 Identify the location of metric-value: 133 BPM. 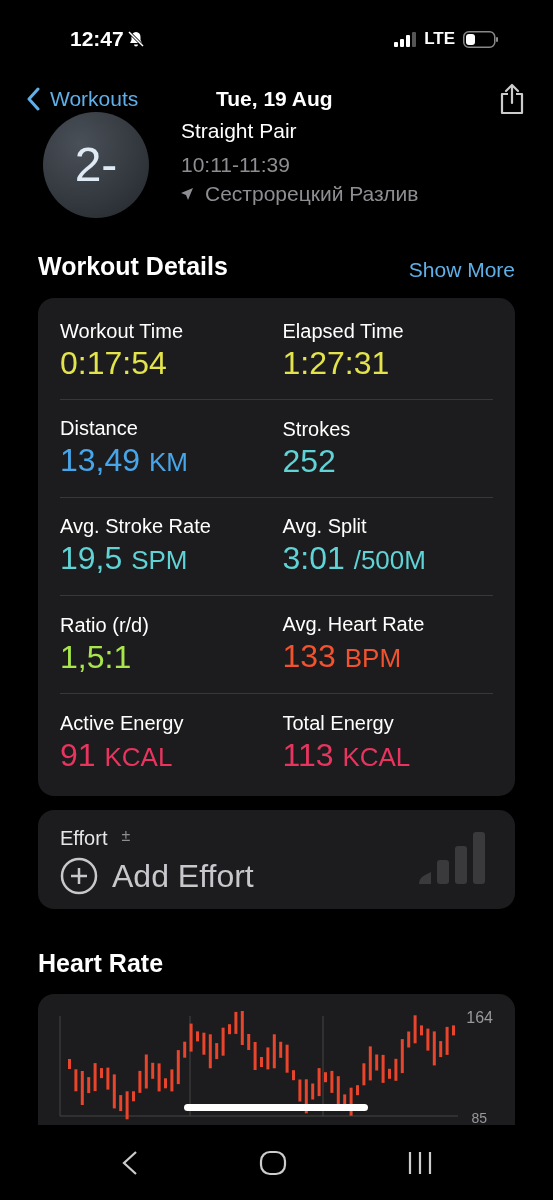
(342, 656).